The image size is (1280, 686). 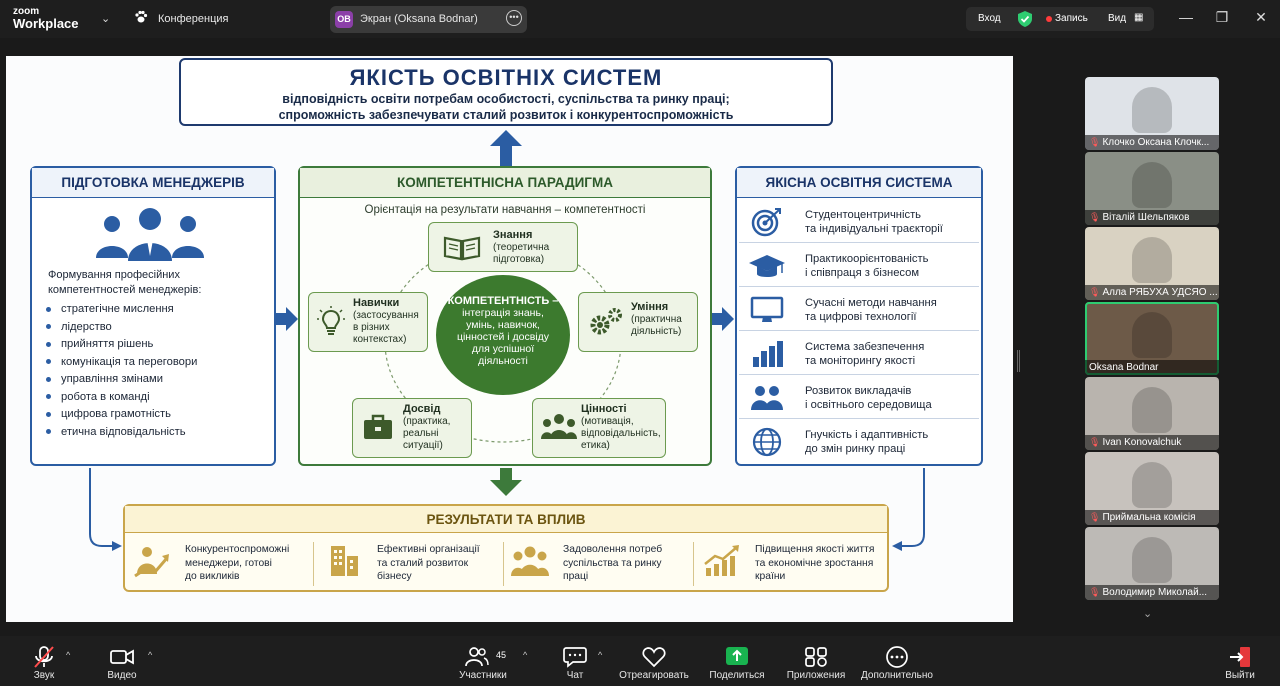 I want to click on skills-title: Навички, so click(x=376, y=303).